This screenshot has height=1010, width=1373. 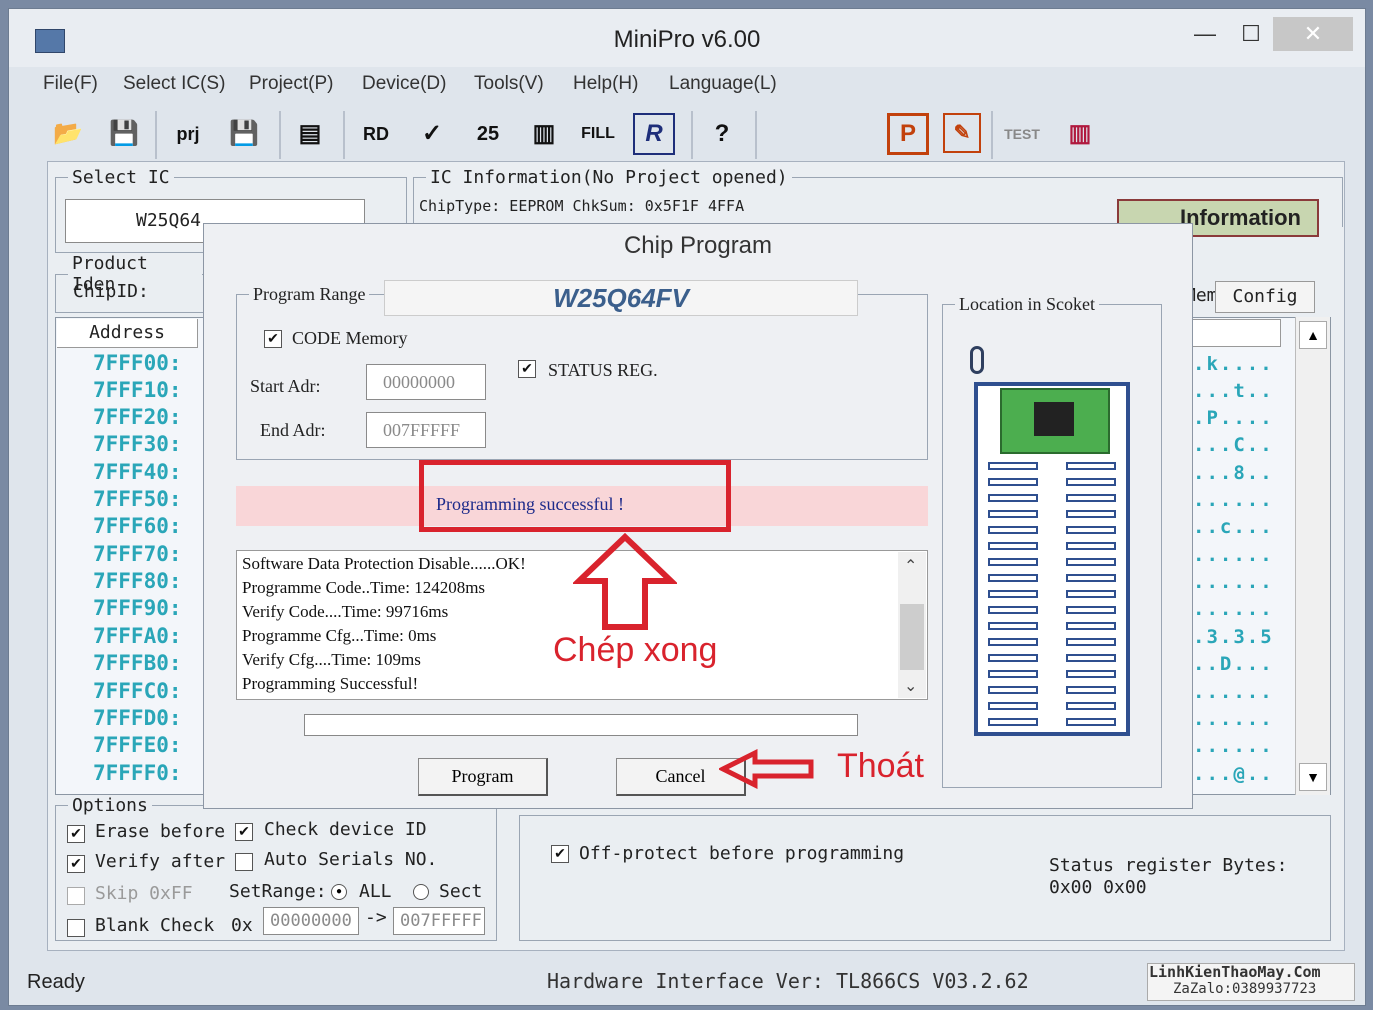 I want to click on fill-icon: FILL, so click(x=598, y=134).